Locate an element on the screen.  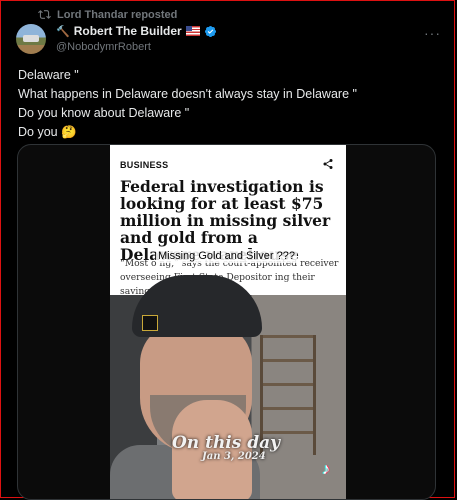
repost-label: Lord Thandar reposted is located at coordinates (117, 14).